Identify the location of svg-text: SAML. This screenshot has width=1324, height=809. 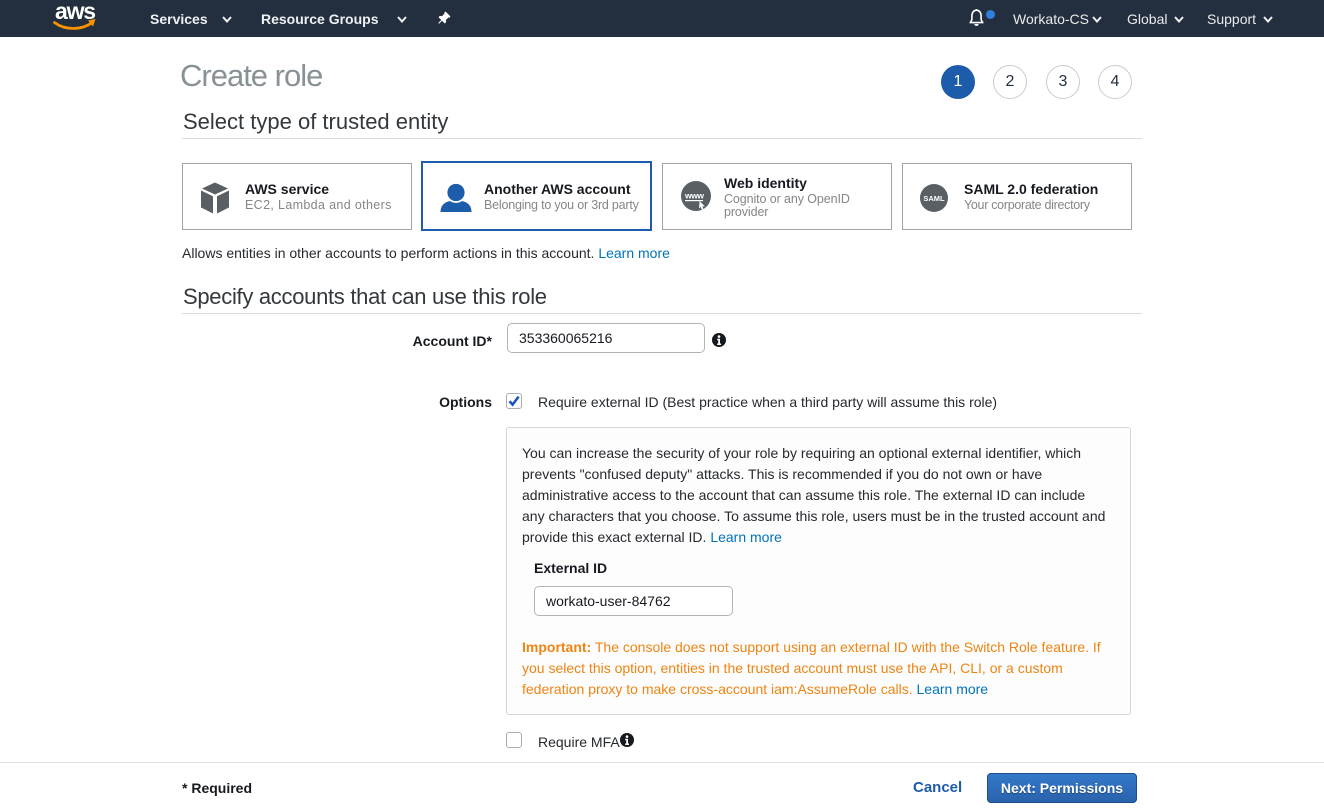
(934, 198).